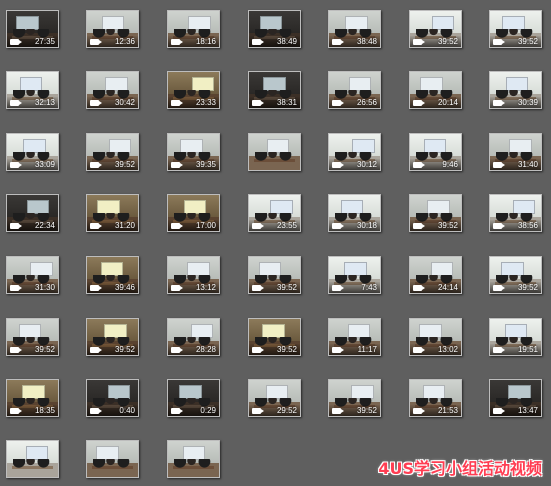  Describe the element at coordinates (193, 275) in the screenshot. I see `video-thumbnail: 13:12` at that location.